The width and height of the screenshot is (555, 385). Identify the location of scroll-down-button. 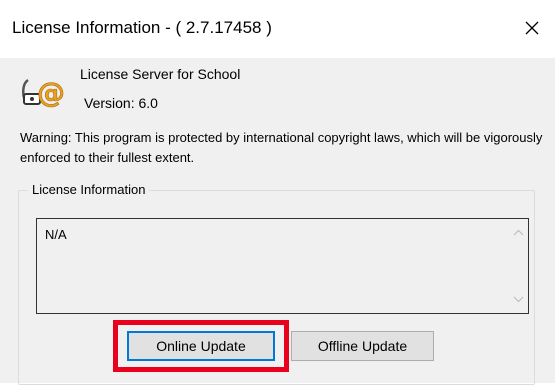
(518, 299).